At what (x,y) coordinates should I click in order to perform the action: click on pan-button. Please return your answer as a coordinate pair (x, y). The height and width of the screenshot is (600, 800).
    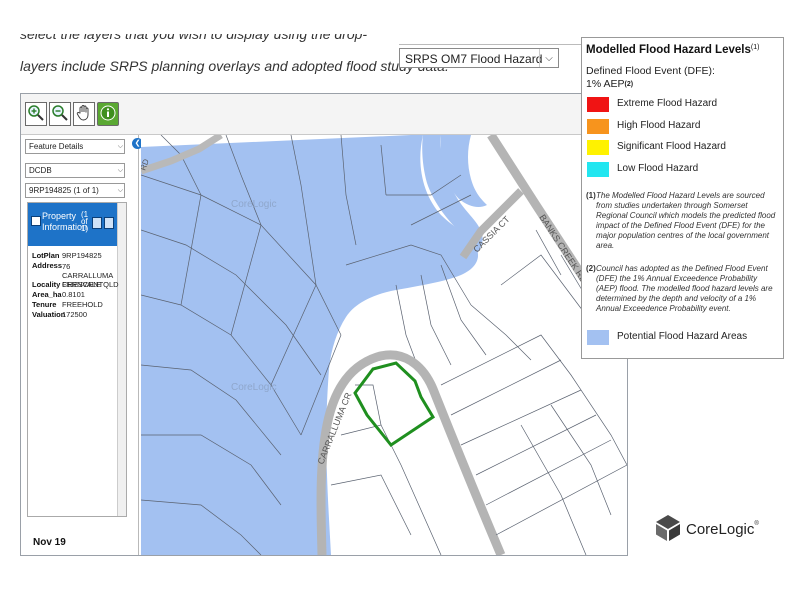
    Looking at the image, I should click on (84, 114).